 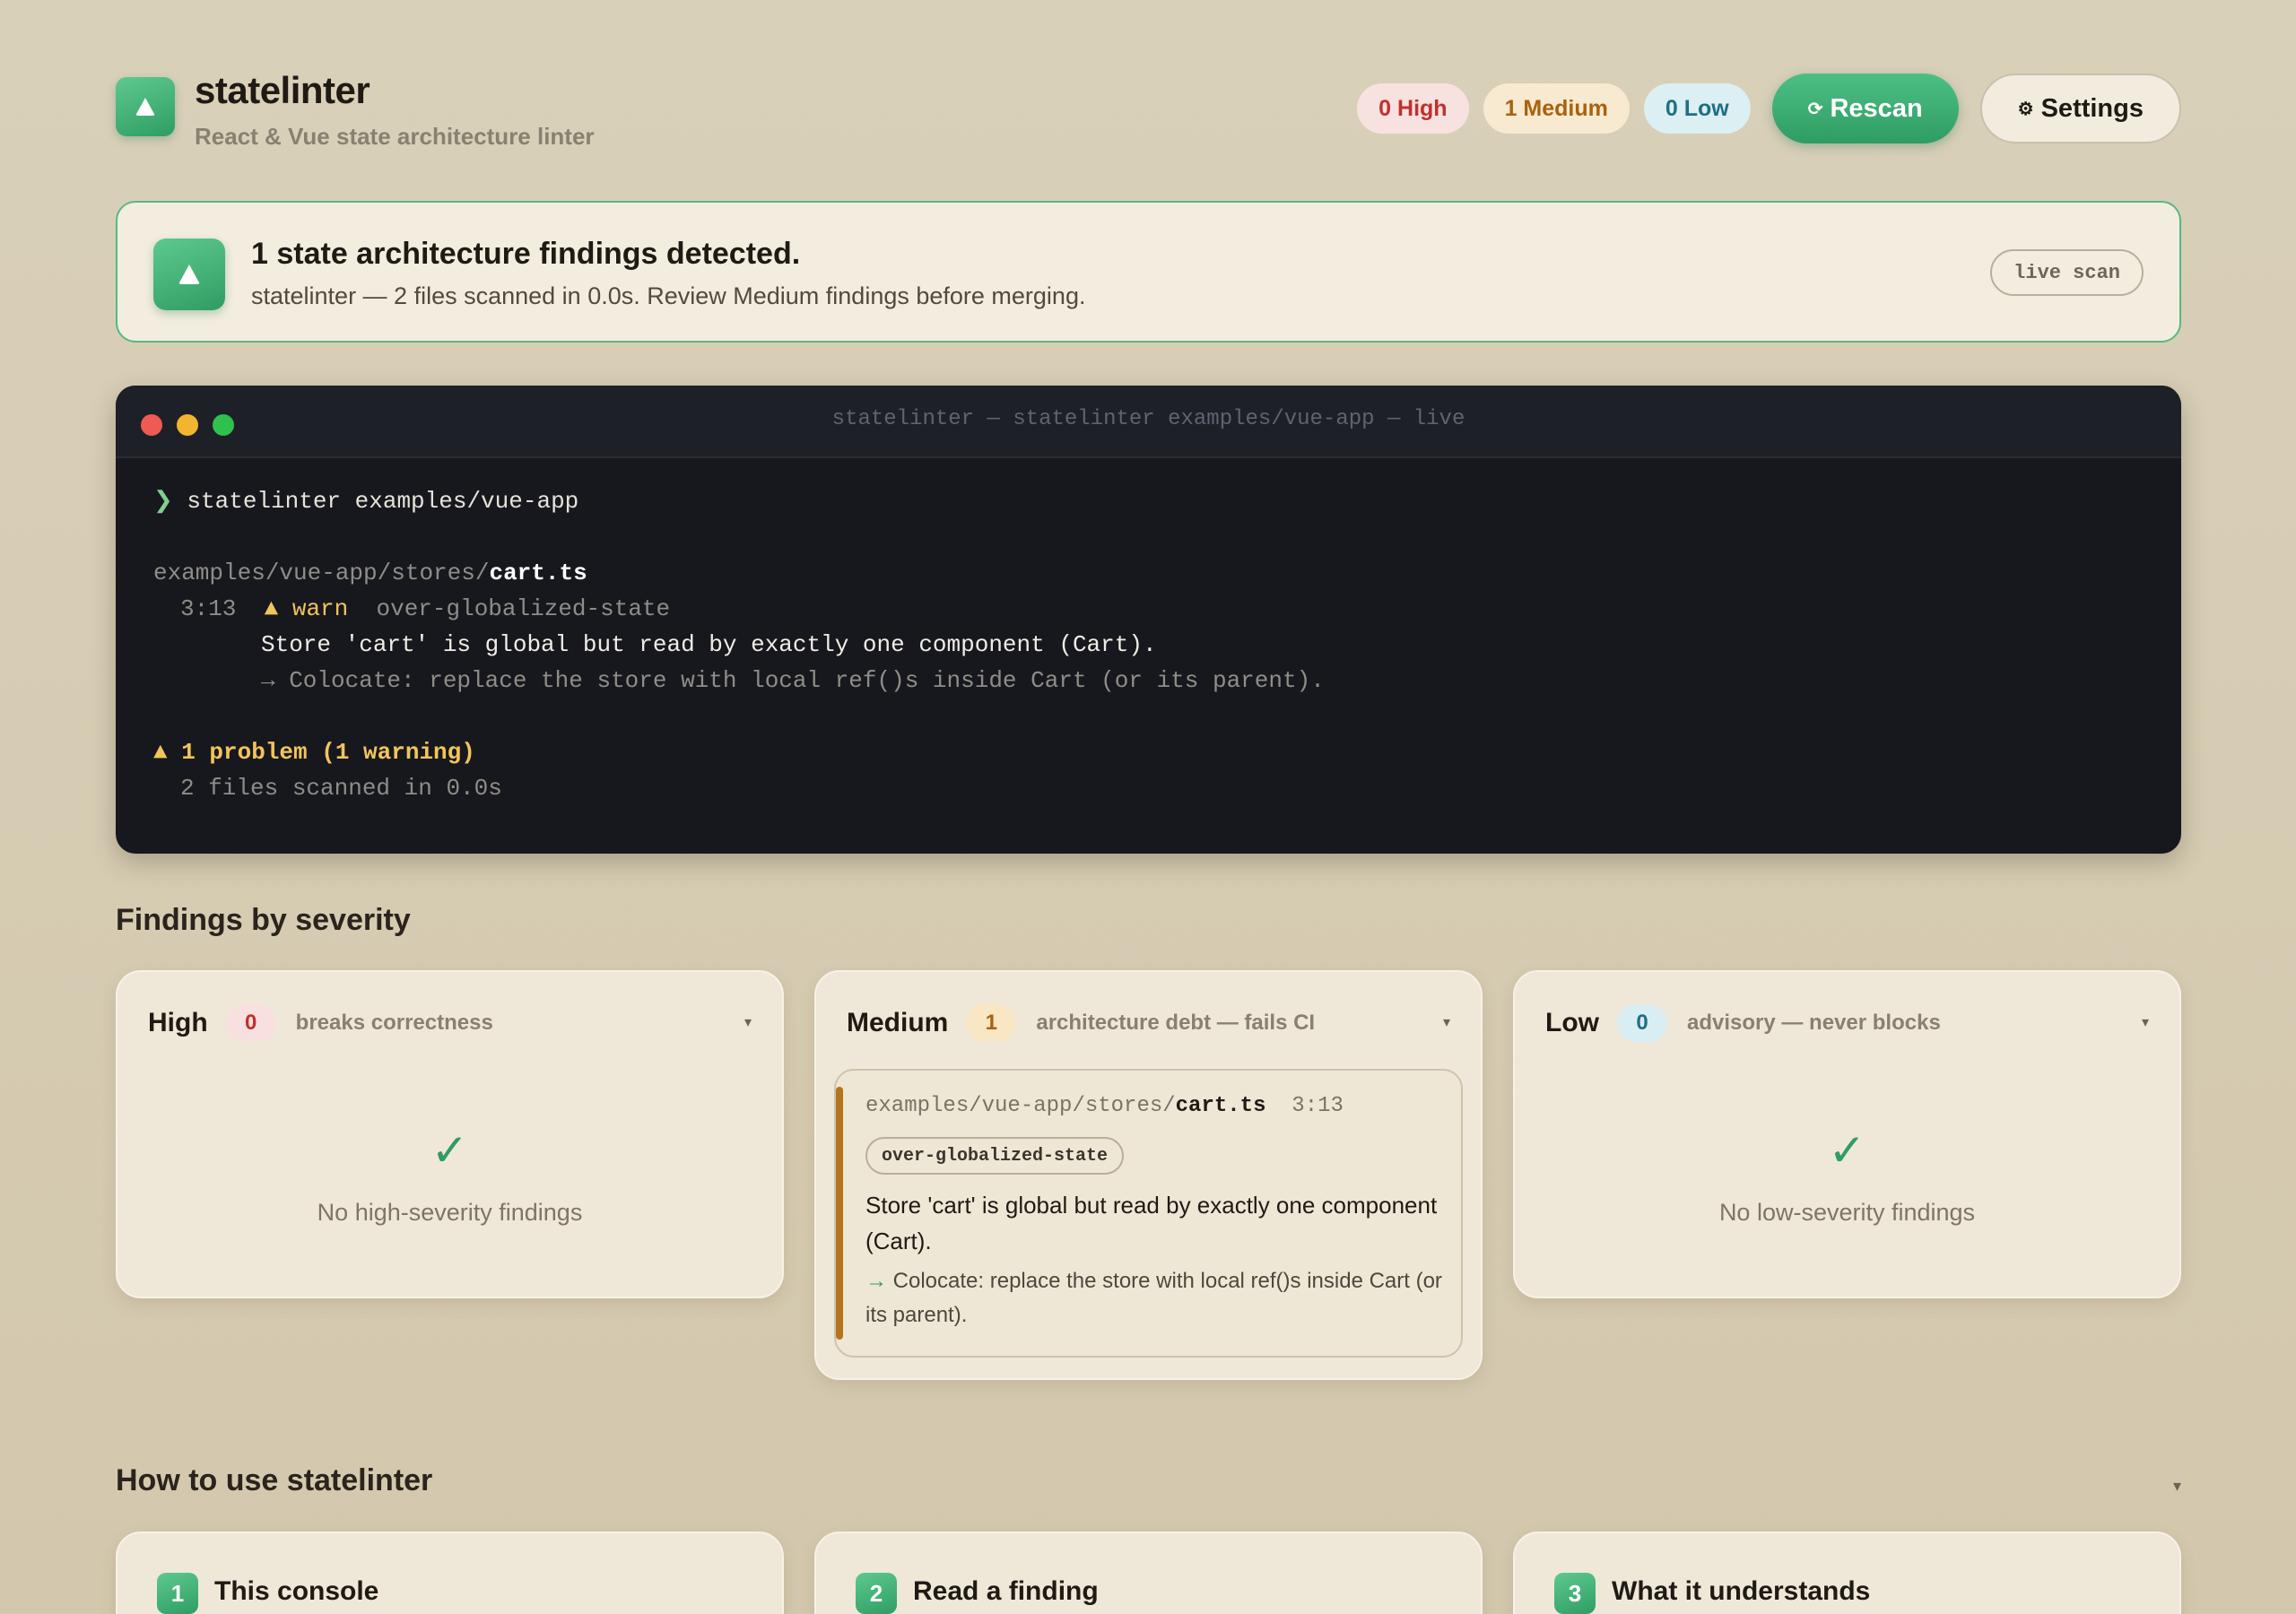 I want to click on banner-icon, so click(x=189, y=274).